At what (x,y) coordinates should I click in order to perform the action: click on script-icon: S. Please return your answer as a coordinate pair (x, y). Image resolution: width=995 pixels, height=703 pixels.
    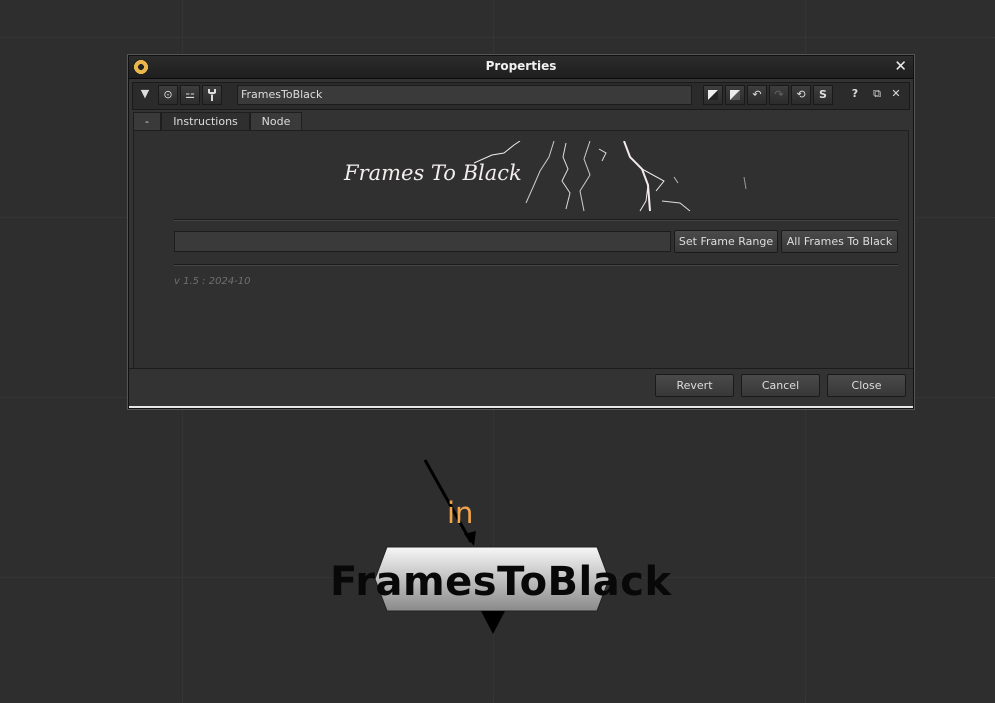
    Looking at the image, I should click on (823, 95).